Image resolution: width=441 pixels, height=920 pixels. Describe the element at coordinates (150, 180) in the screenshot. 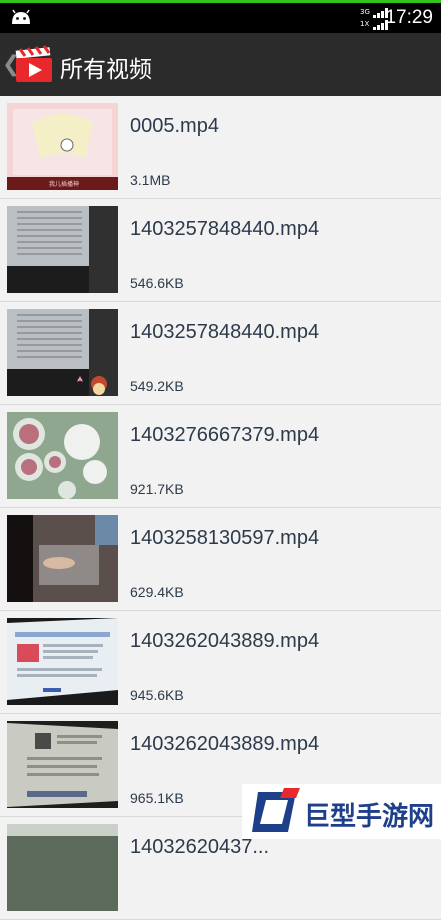

I see `video-size: 3.1MB` at that location.